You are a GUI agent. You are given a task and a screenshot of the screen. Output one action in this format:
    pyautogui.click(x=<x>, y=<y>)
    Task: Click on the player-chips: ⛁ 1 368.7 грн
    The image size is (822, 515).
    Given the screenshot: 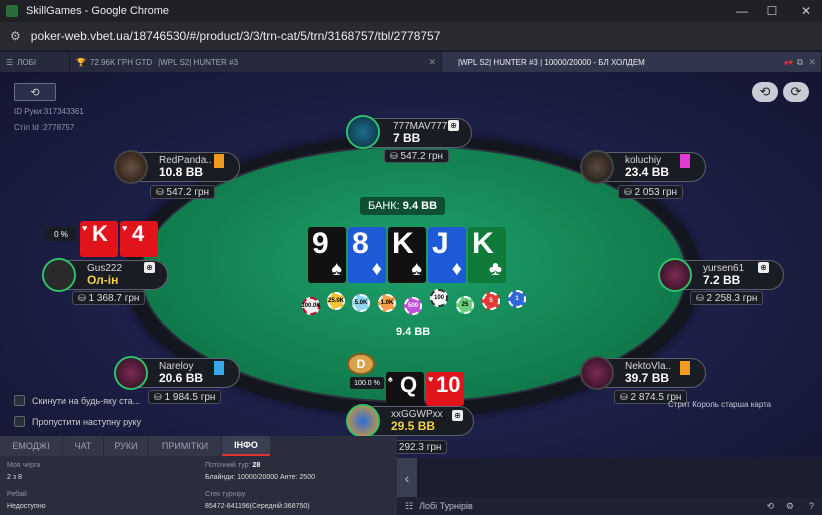 What is the action you would take?
    pyautogui.click(x=109, y=298)
    